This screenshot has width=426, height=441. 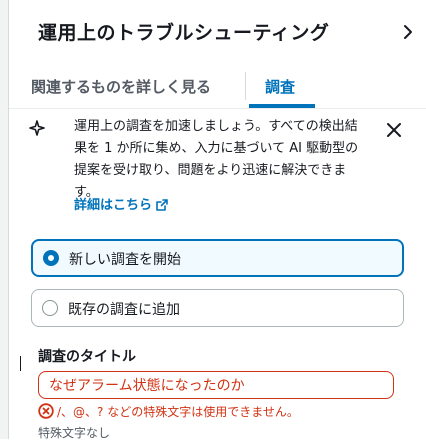 I want to click on new-investigation-label: 新しい調査を開始, so click(x=125, y=260).